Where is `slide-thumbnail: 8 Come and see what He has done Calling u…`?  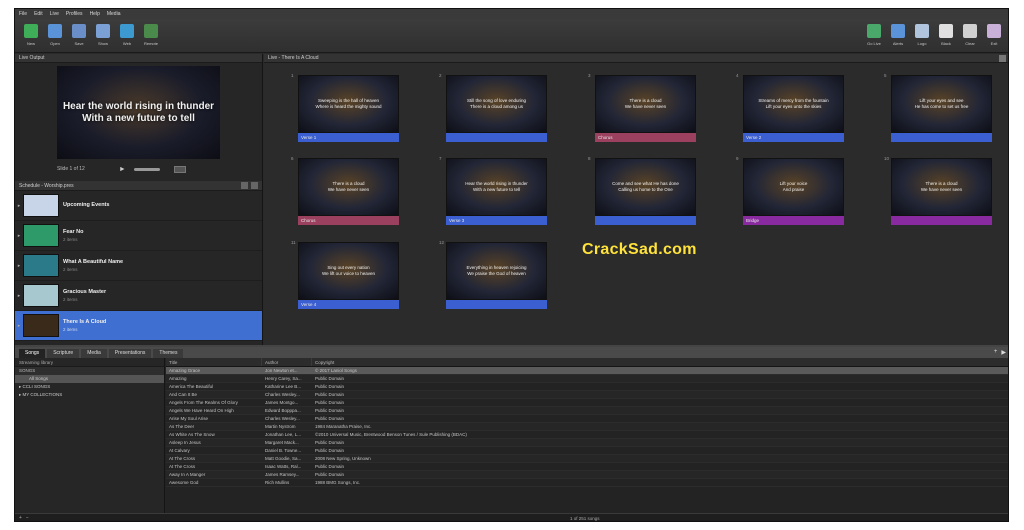 slide-thumbnail: 8 Come and see what He has done Calling u… is located at coordinates (642, 190).